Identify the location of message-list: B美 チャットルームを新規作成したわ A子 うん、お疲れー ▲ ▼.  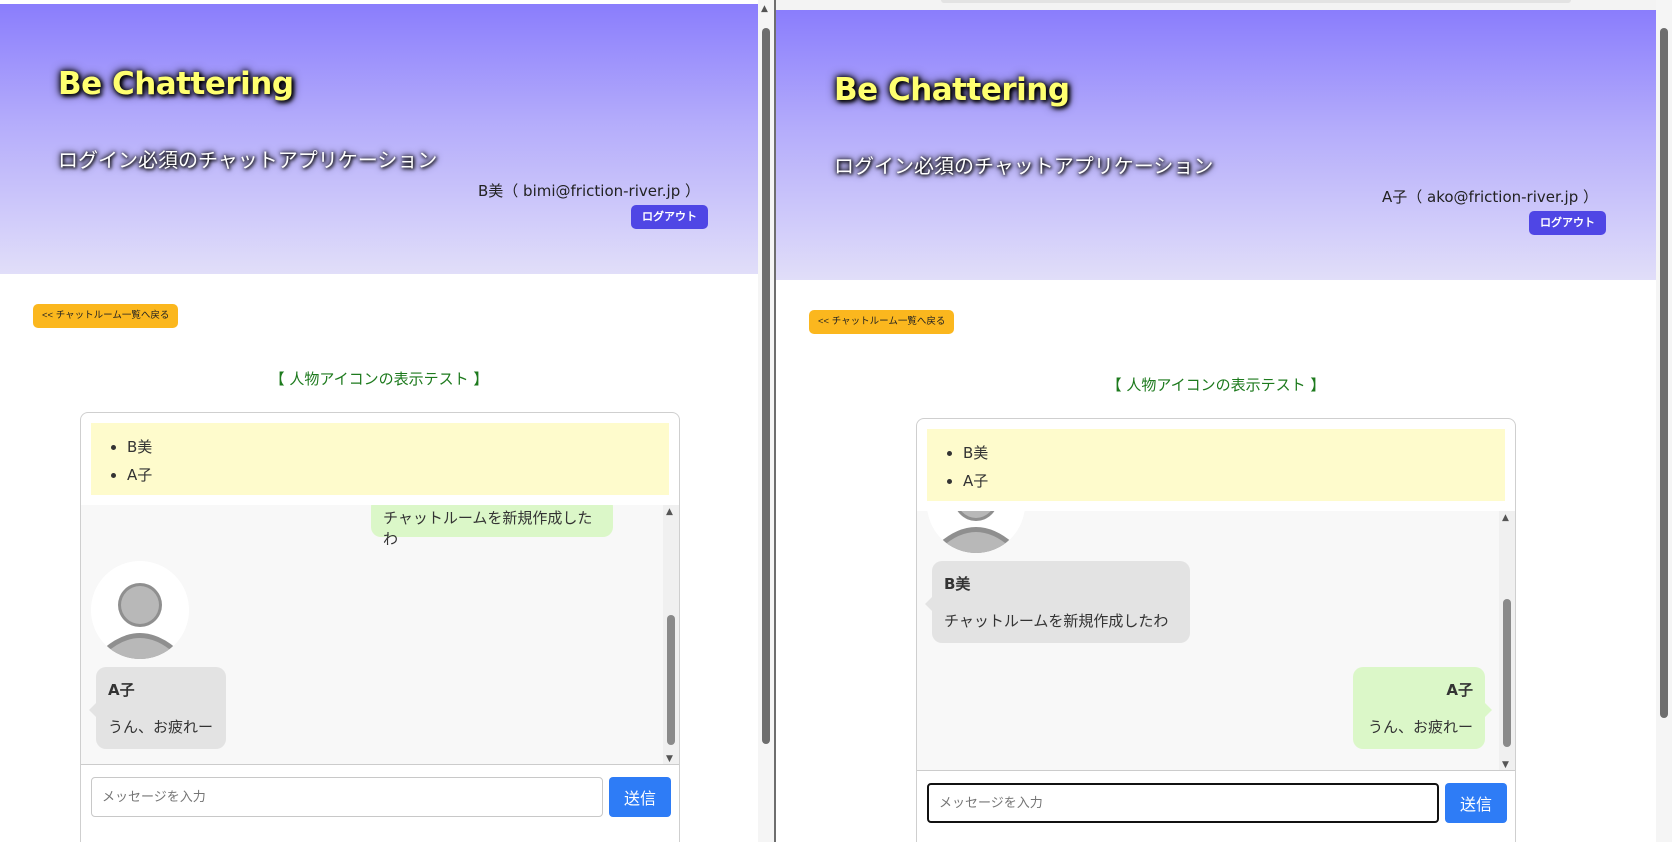
(1216, 641).